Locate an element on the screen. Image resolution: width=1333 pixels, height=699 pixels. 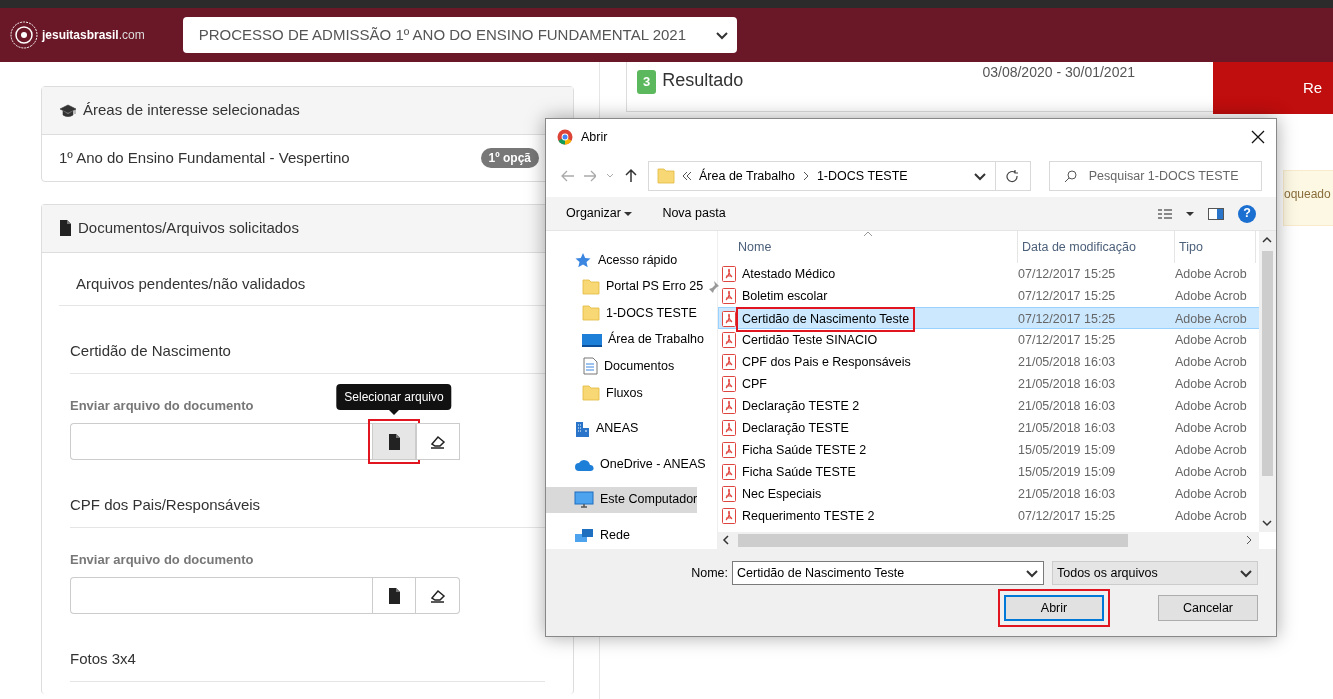
document-title: Fotos 3x4 is located at coordinates (307, 665).